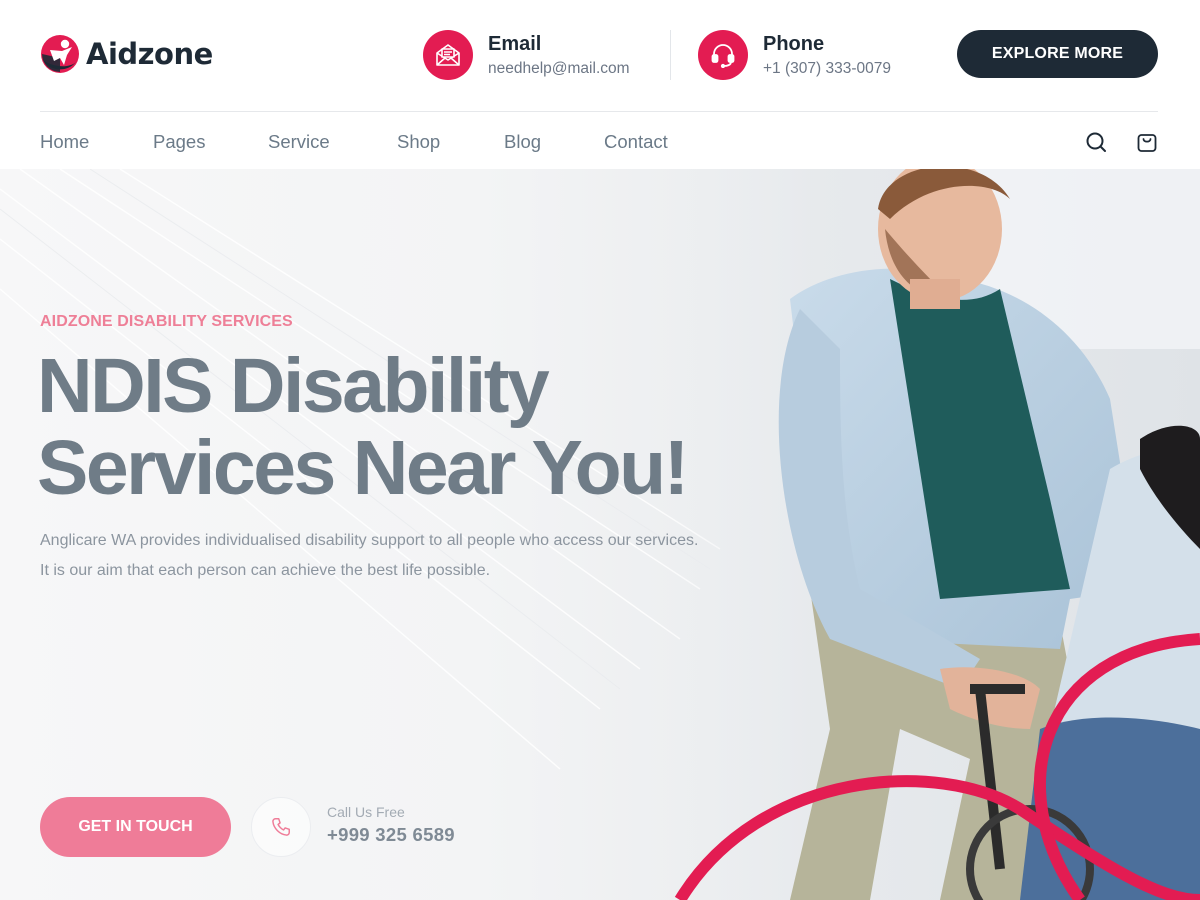 The height and width of the screenshot is (900, 1200). Describe the element at coordinates (636, 142) in the screenshot. I see `nav-item-contact: Contact` at that location.